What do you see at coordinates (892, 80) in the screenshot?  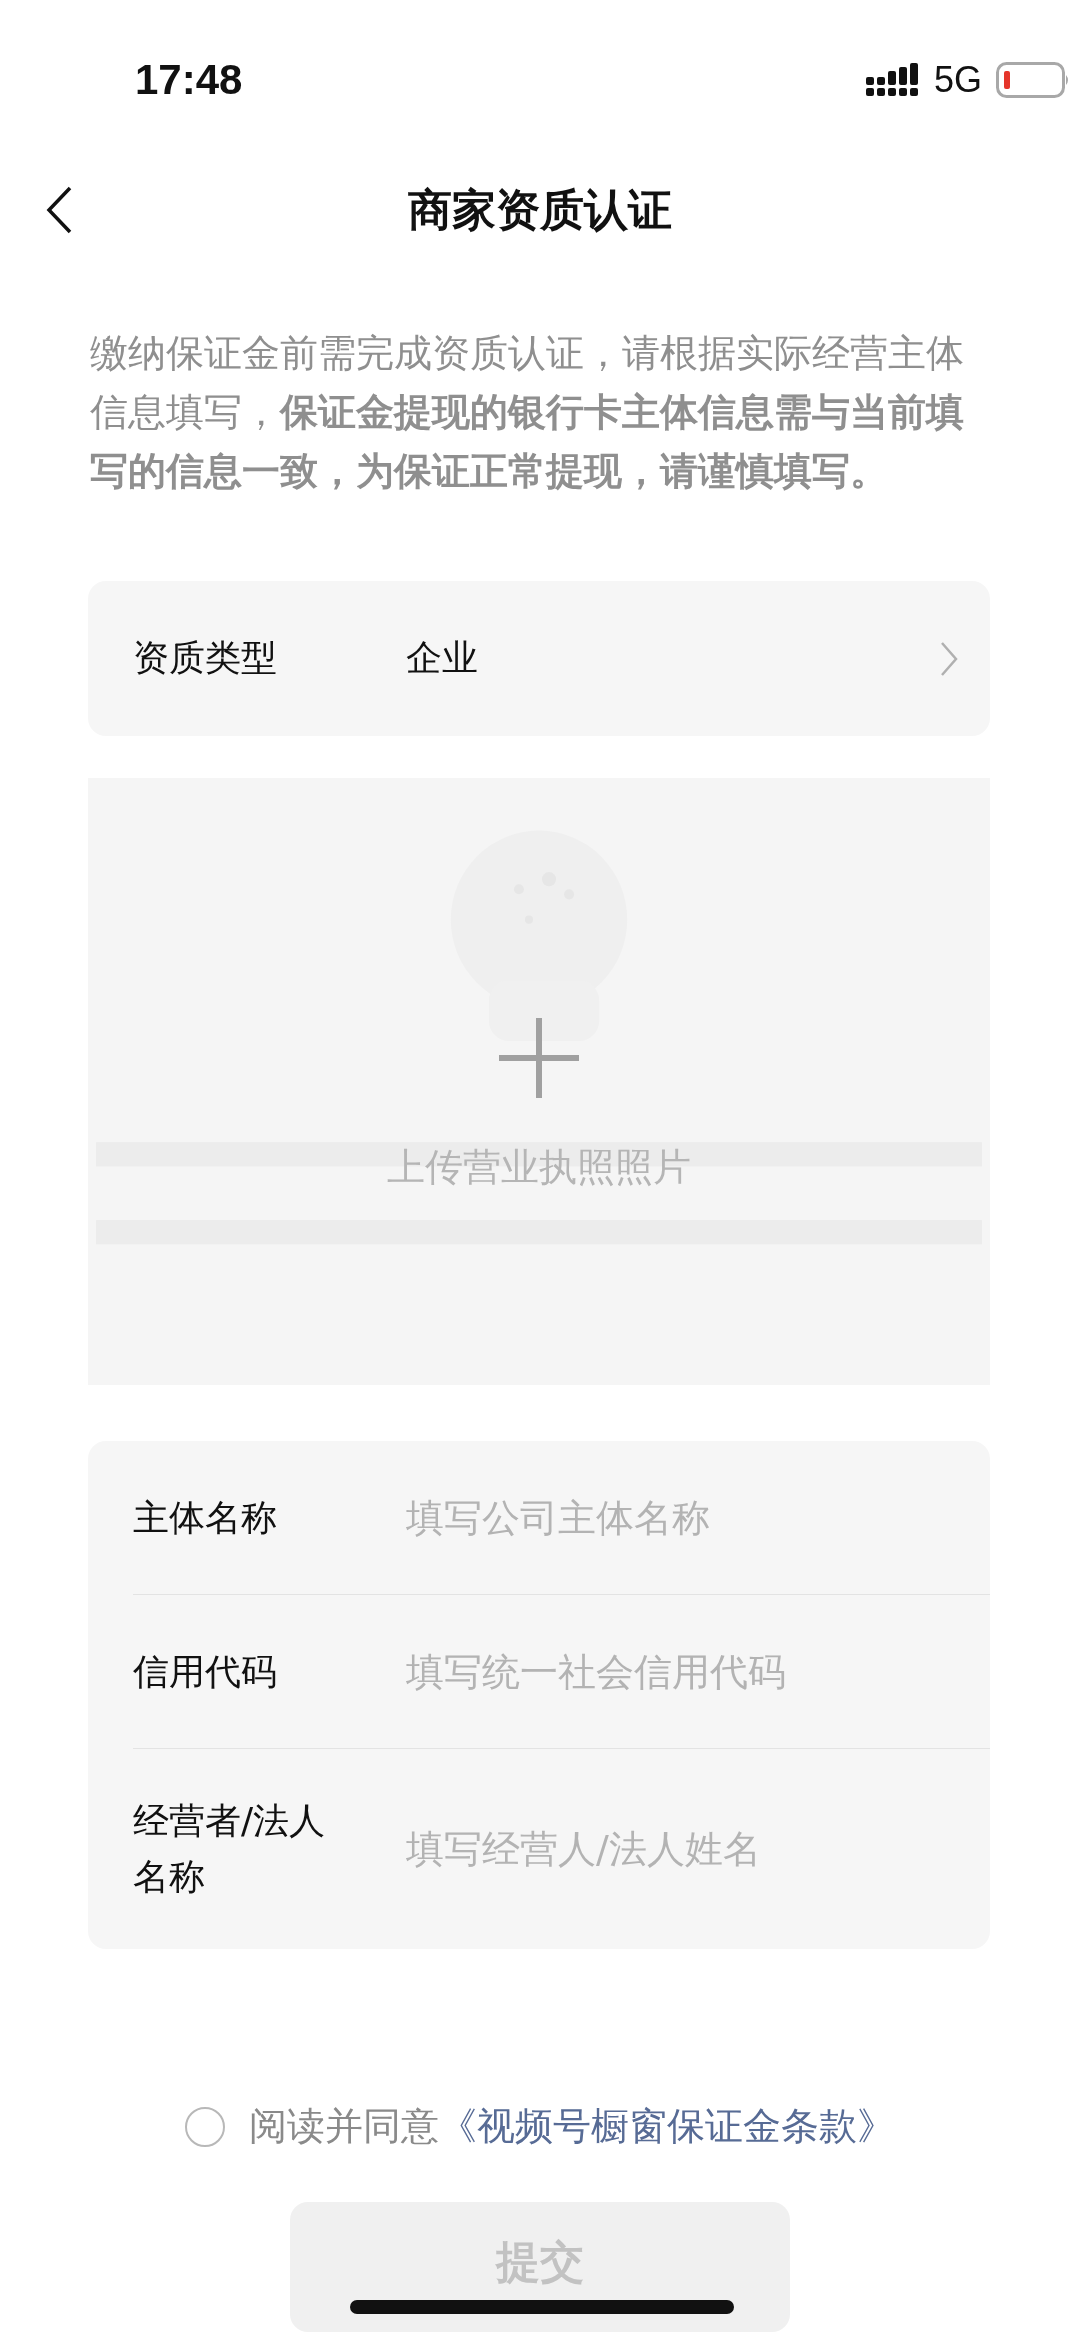 I see `signal-icon` at bounding box center [892, 80].